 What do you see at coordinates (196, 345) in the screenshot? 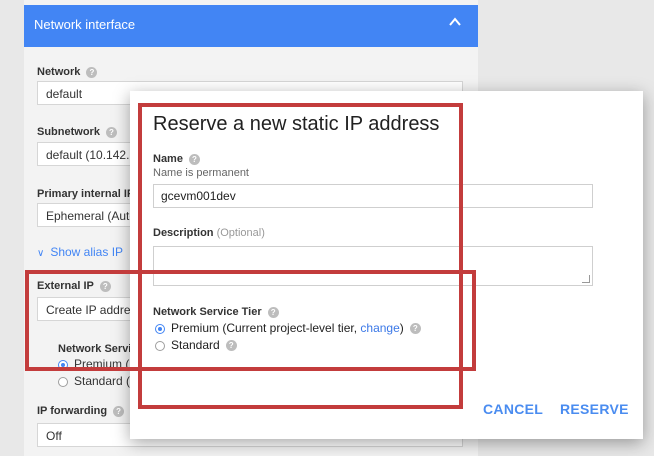
I see `tier-standard-radio: Standard?` at bounding box center [196, 345].